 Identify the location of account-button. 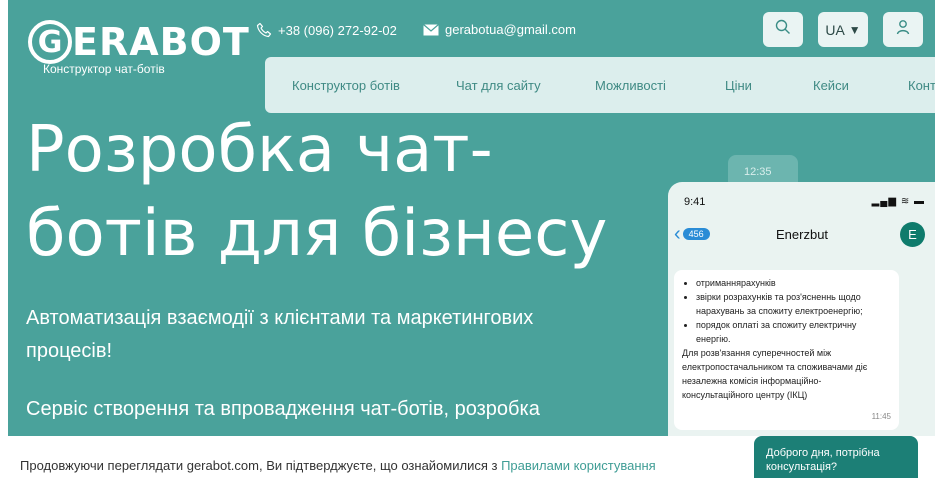
(903, 29).